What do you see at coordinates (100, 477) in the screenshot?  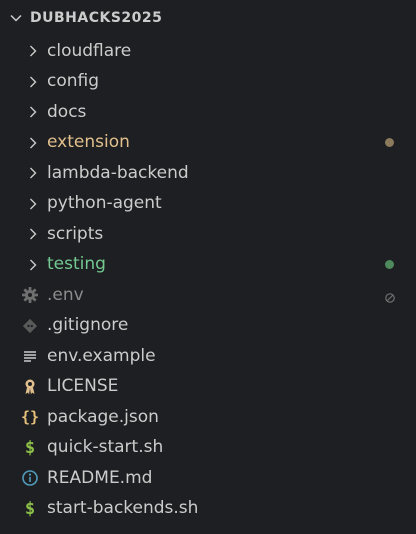 I see `file-label: README.md` at bounding box center [100, 477].